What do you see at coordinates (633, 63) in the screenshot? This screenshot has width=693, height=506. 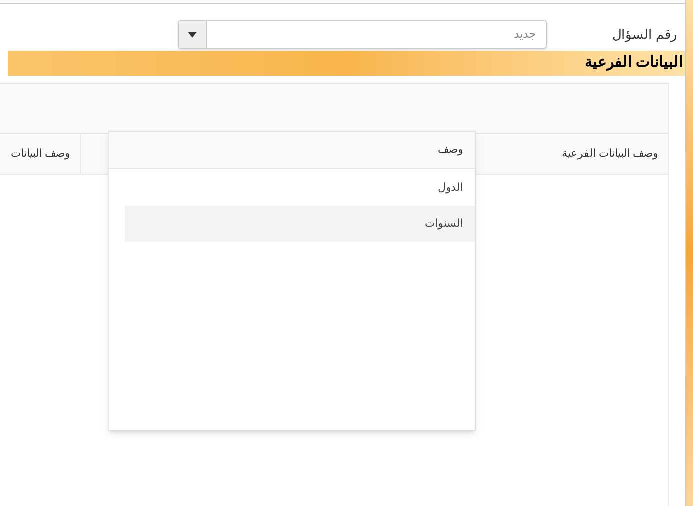 I see `section-title: البيانات الفرعية` at bounding box center [633, 63].